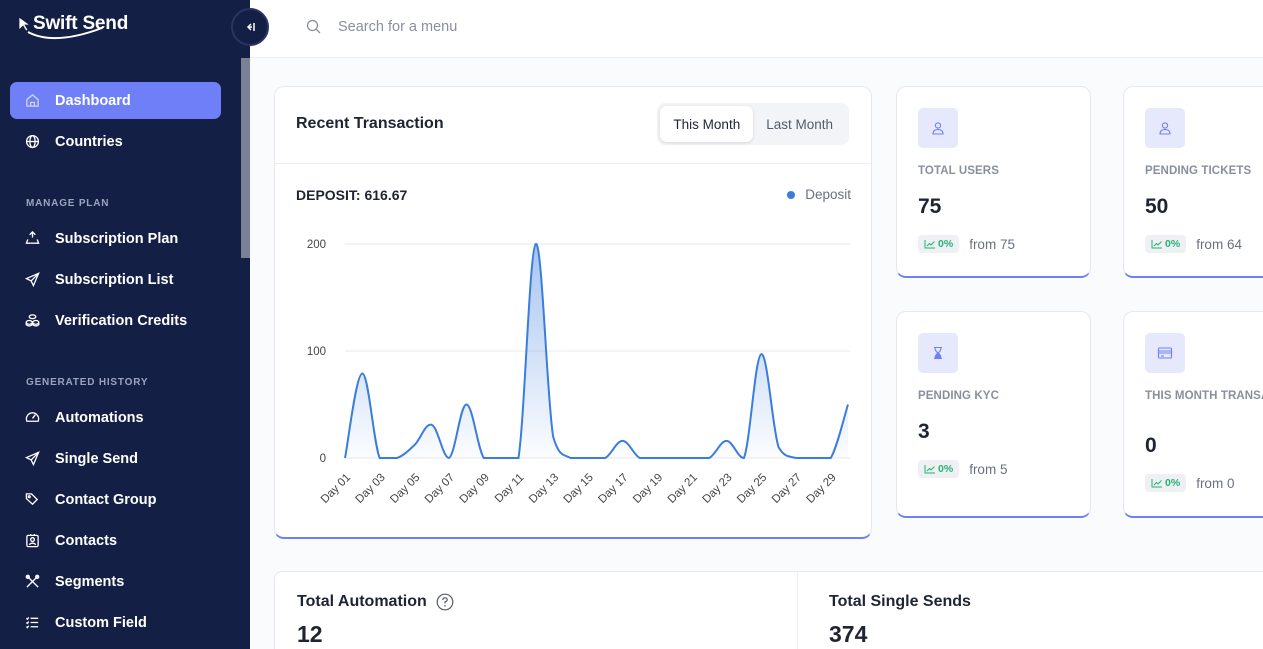  What do you see at coordinates (90, 581) in the screenshot?
I see `sidebar-item-label: Segments` at bounding box center [90, 581].